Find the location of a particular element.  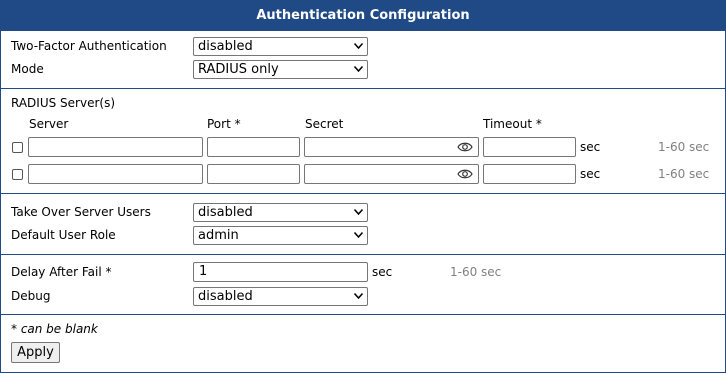

timeout-column-header: Timeout * is located at coordinates (512, 124).